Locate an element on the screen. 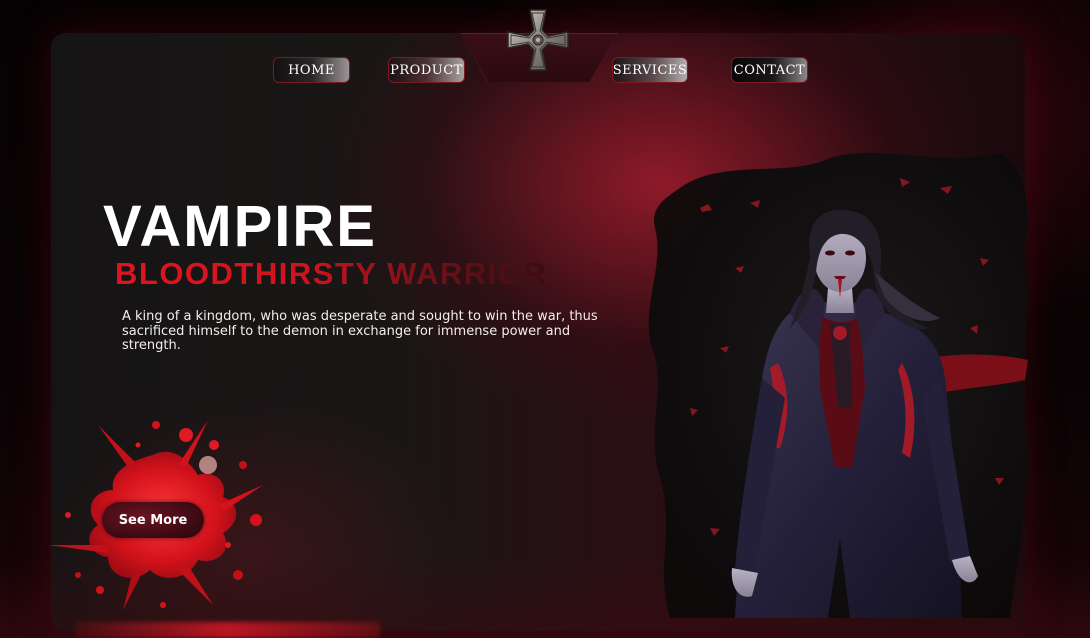  hero-title: VAMPIRE is located at coordinates (240, 226).